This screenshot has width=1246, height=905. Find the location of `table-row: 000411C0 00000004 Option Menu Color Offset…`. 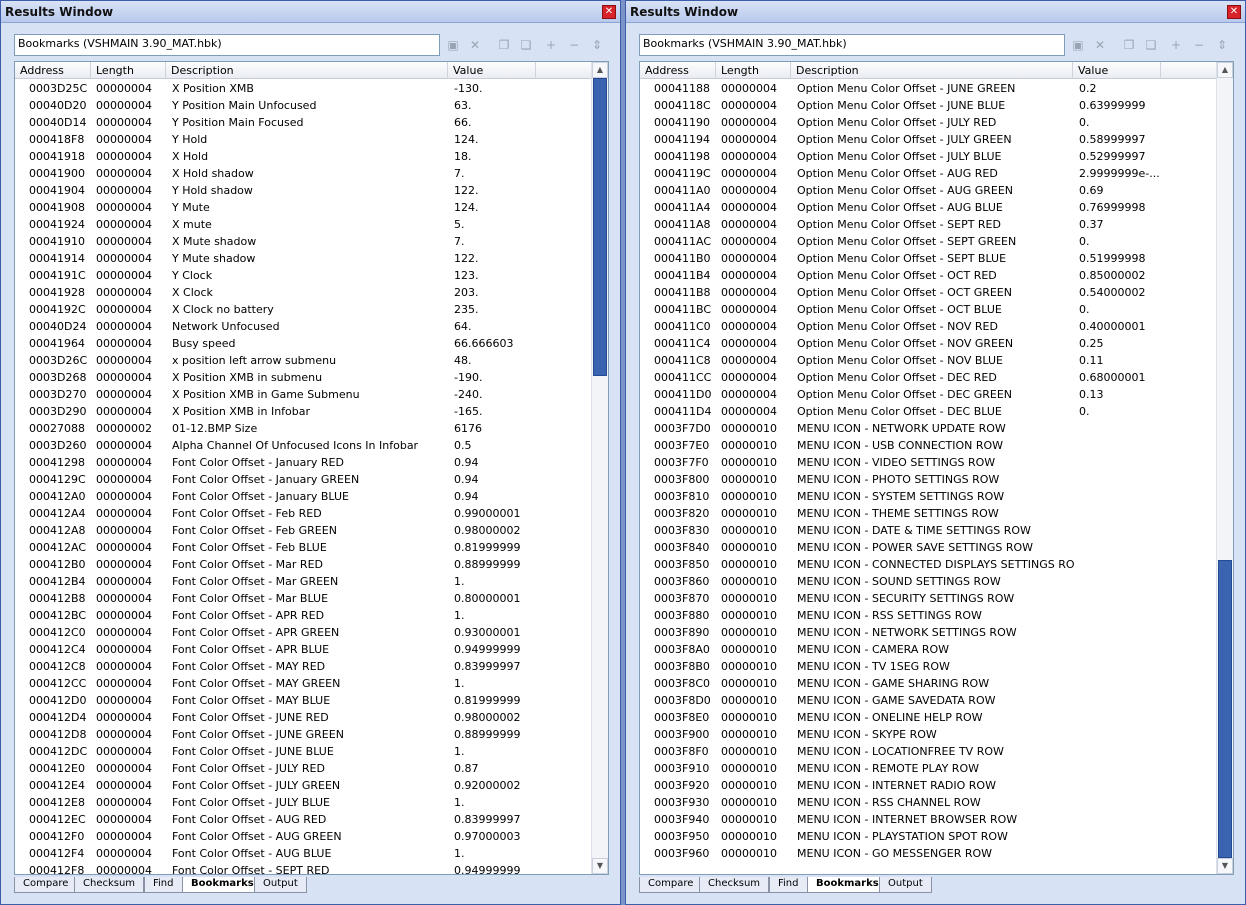

table-row: 000411C0 00000004 Option Menu Color Offset… is located at coordinates (928, 326).